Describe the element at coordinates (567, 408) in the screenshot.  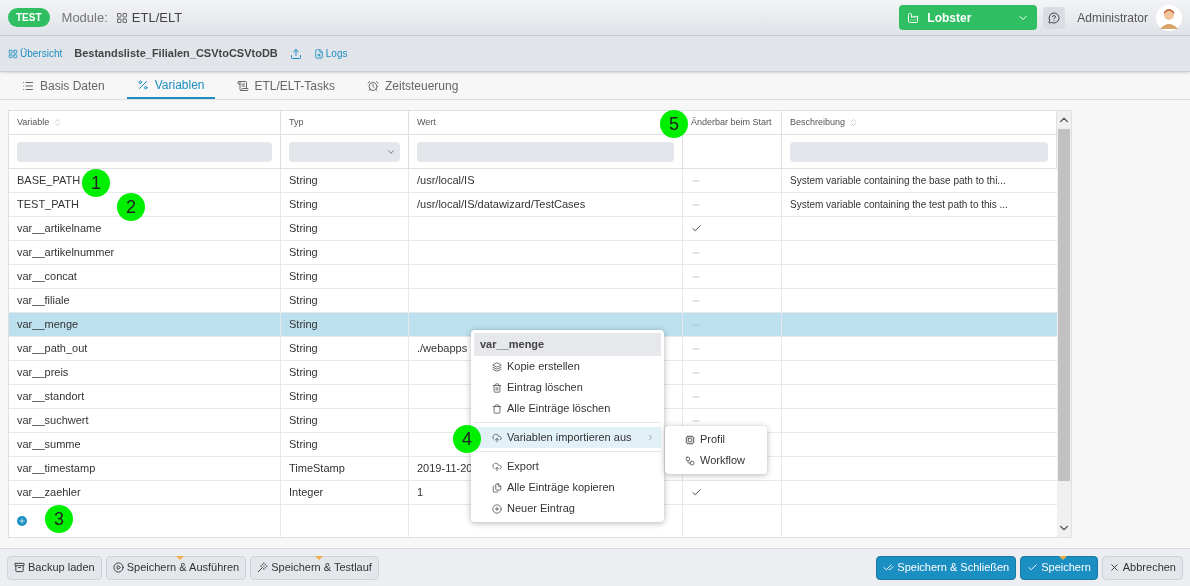
I see `menu-item: Alle Einträge löschen` at that location.